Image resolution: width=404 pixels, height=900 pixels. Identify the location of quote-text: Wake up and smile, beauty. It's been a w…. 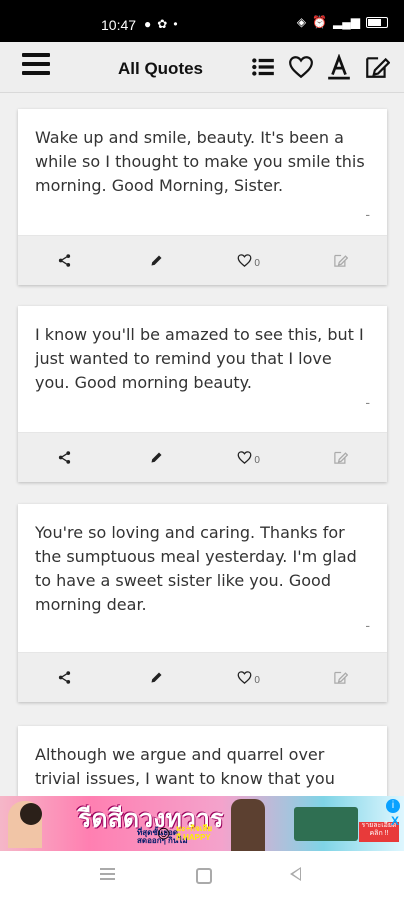
(200, 161).